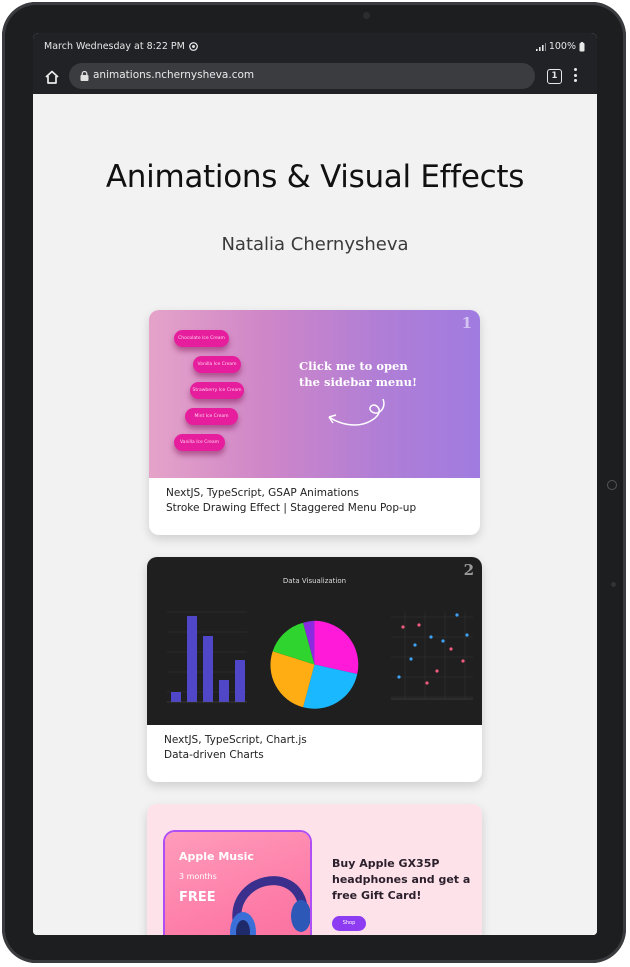  I want to click on mini-bar-chart, so click(207, 657).